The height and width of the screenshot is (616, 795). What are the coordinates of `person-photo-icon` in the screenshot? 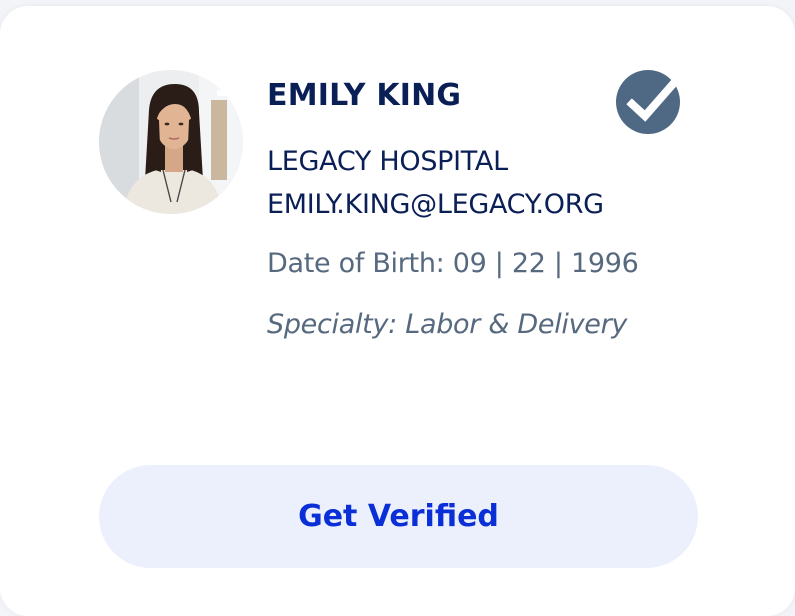 It's located at (171, 142).